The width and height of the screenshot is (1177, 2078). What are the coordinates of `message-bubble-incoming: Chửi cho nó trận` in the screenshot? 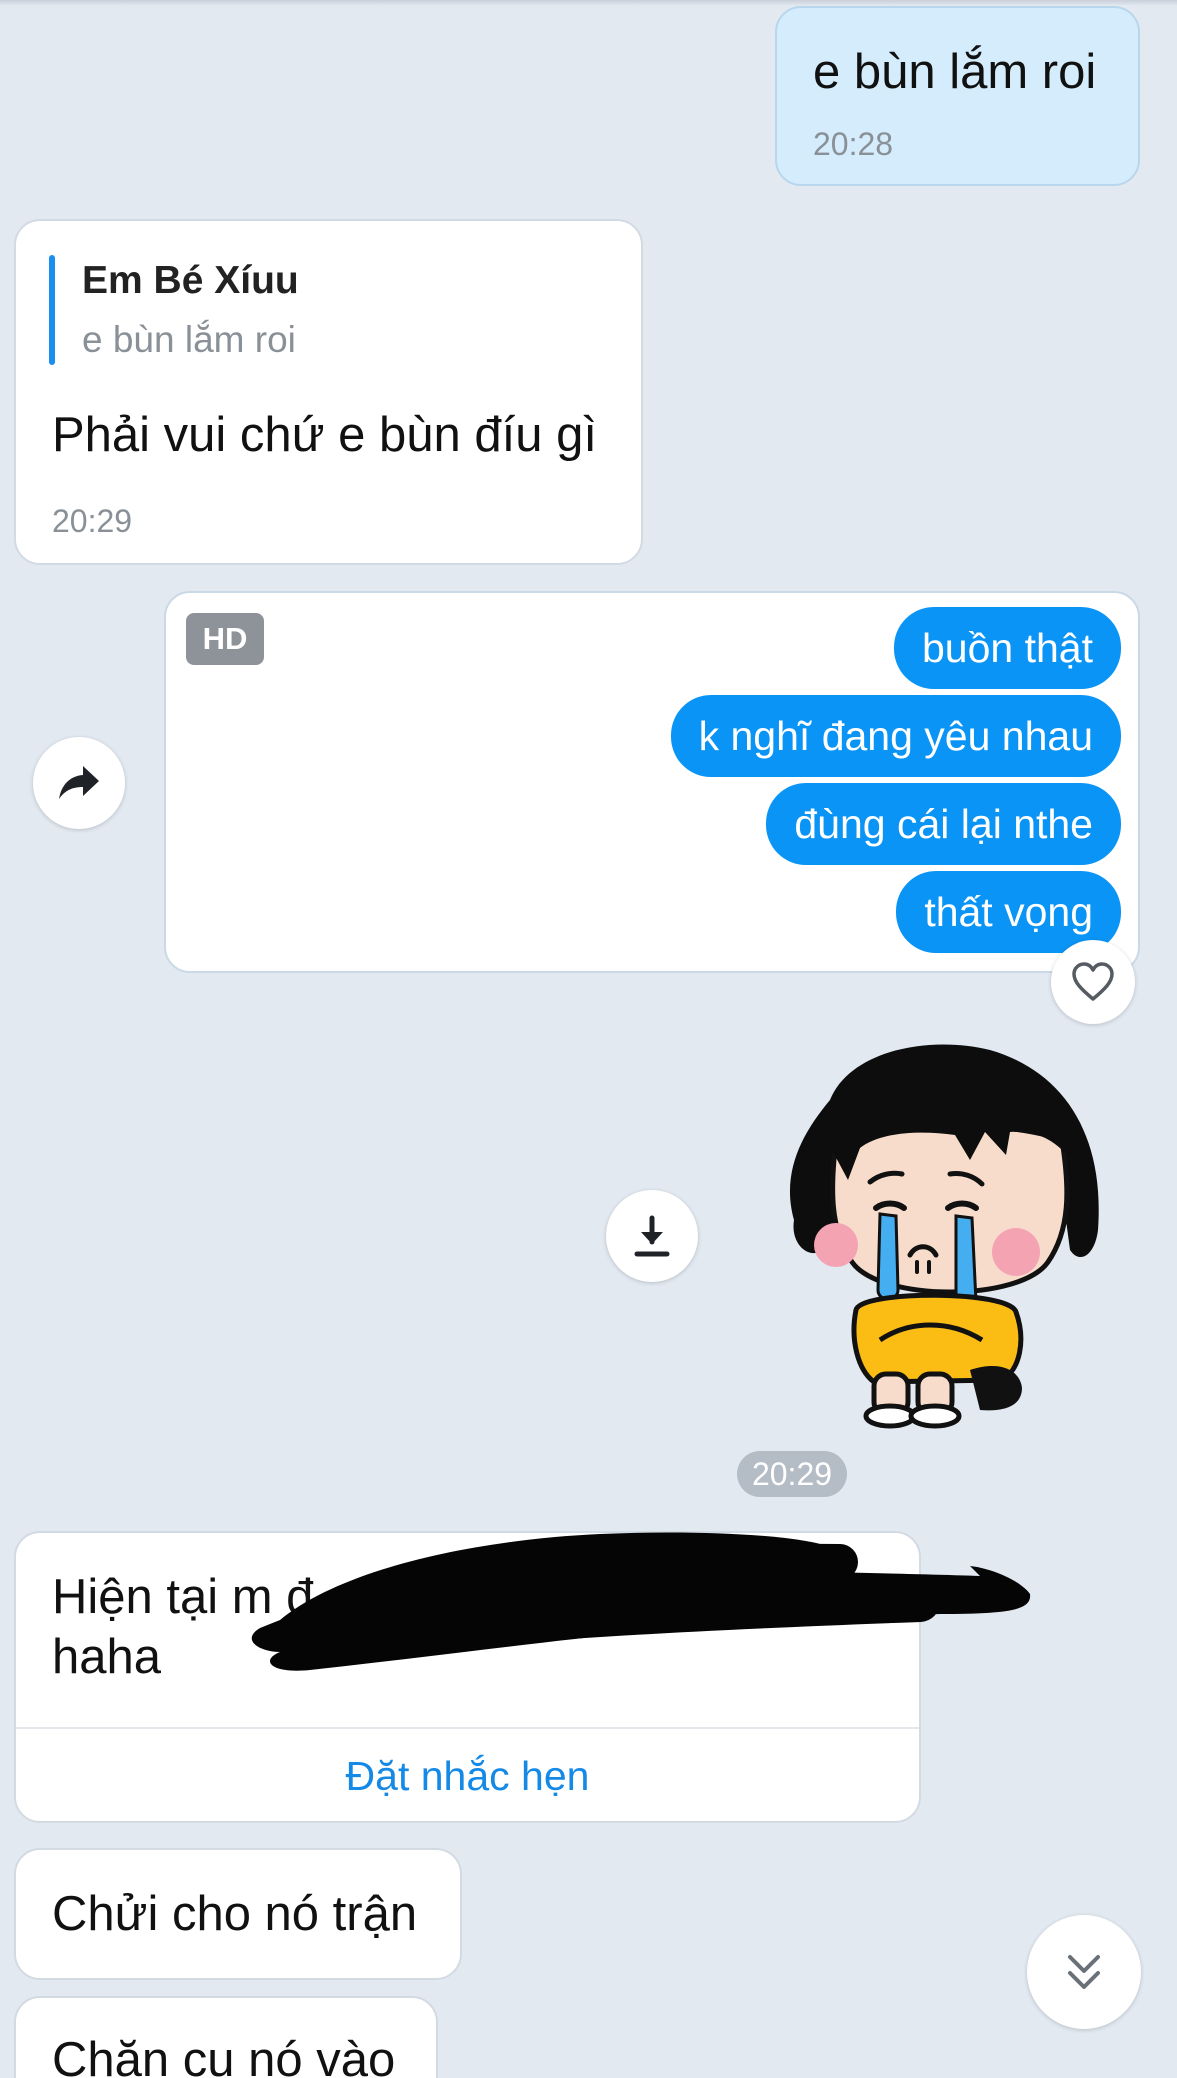 It's located at (238, 1914).